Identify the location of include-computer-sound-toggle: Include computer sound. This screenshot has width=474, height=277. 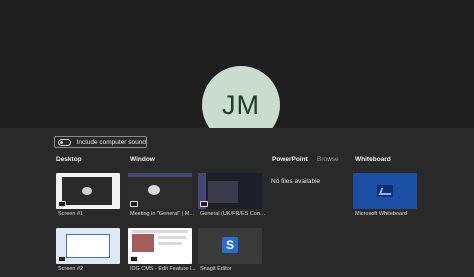
(100, 142).